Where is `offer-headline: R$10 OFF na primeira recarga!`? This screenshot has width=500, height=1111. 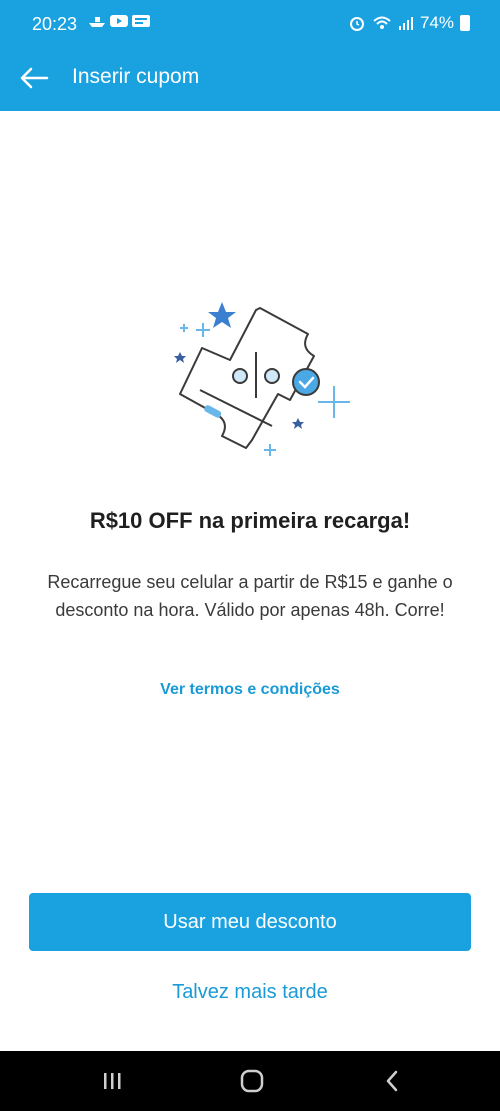
offer-headline: R$10 OFF na primeira recarga! is located at coordinates (250, 520).